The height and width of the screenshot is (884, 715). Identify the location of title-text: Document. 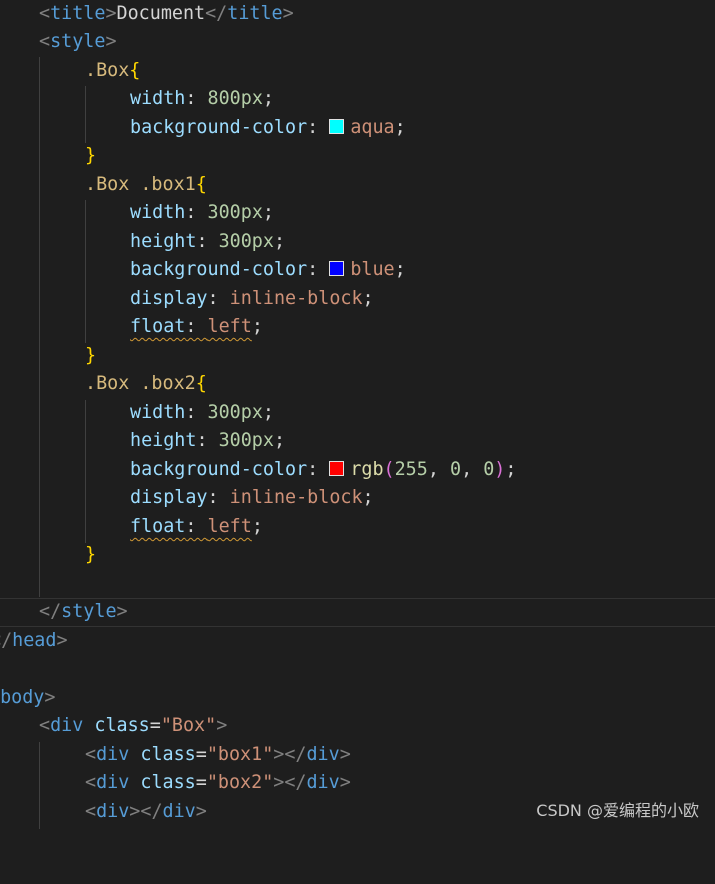
(161, 13).